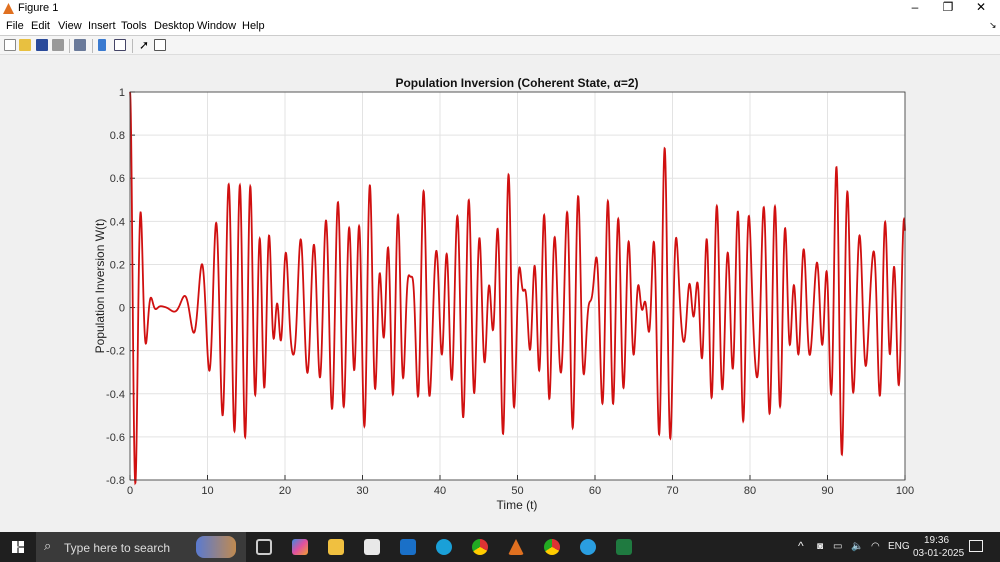  What do you see at coordinates (981, 8) in the screenshot?
I see `close-button: ✕` at bounding box center [981, 8].